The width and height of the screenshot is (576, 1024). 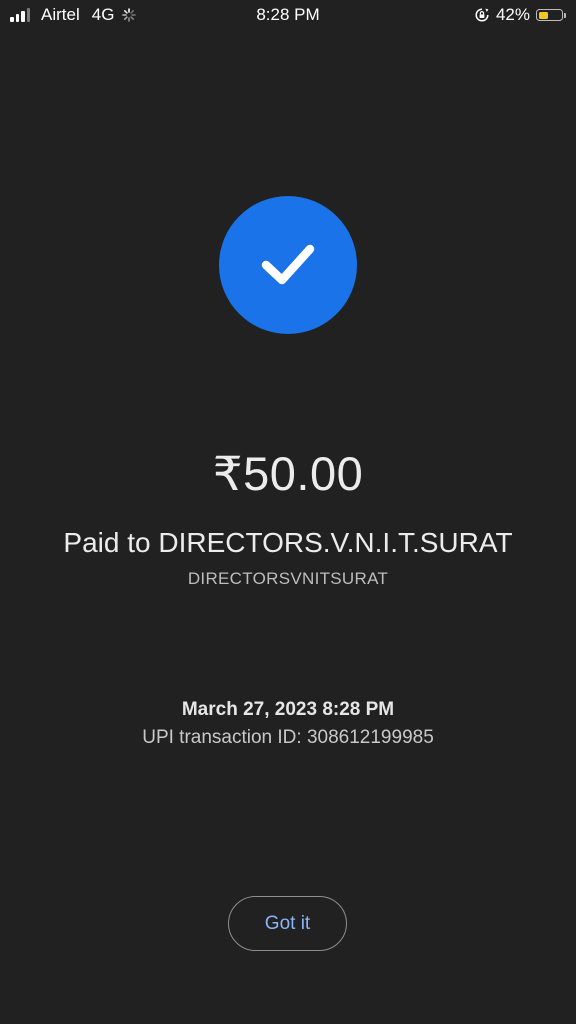 What do you see at coordinates (288, 709) in the screenshot?
I see `transaction-datetime: March 27, 2023 8:28 PM` at bounding box center [288, 709].